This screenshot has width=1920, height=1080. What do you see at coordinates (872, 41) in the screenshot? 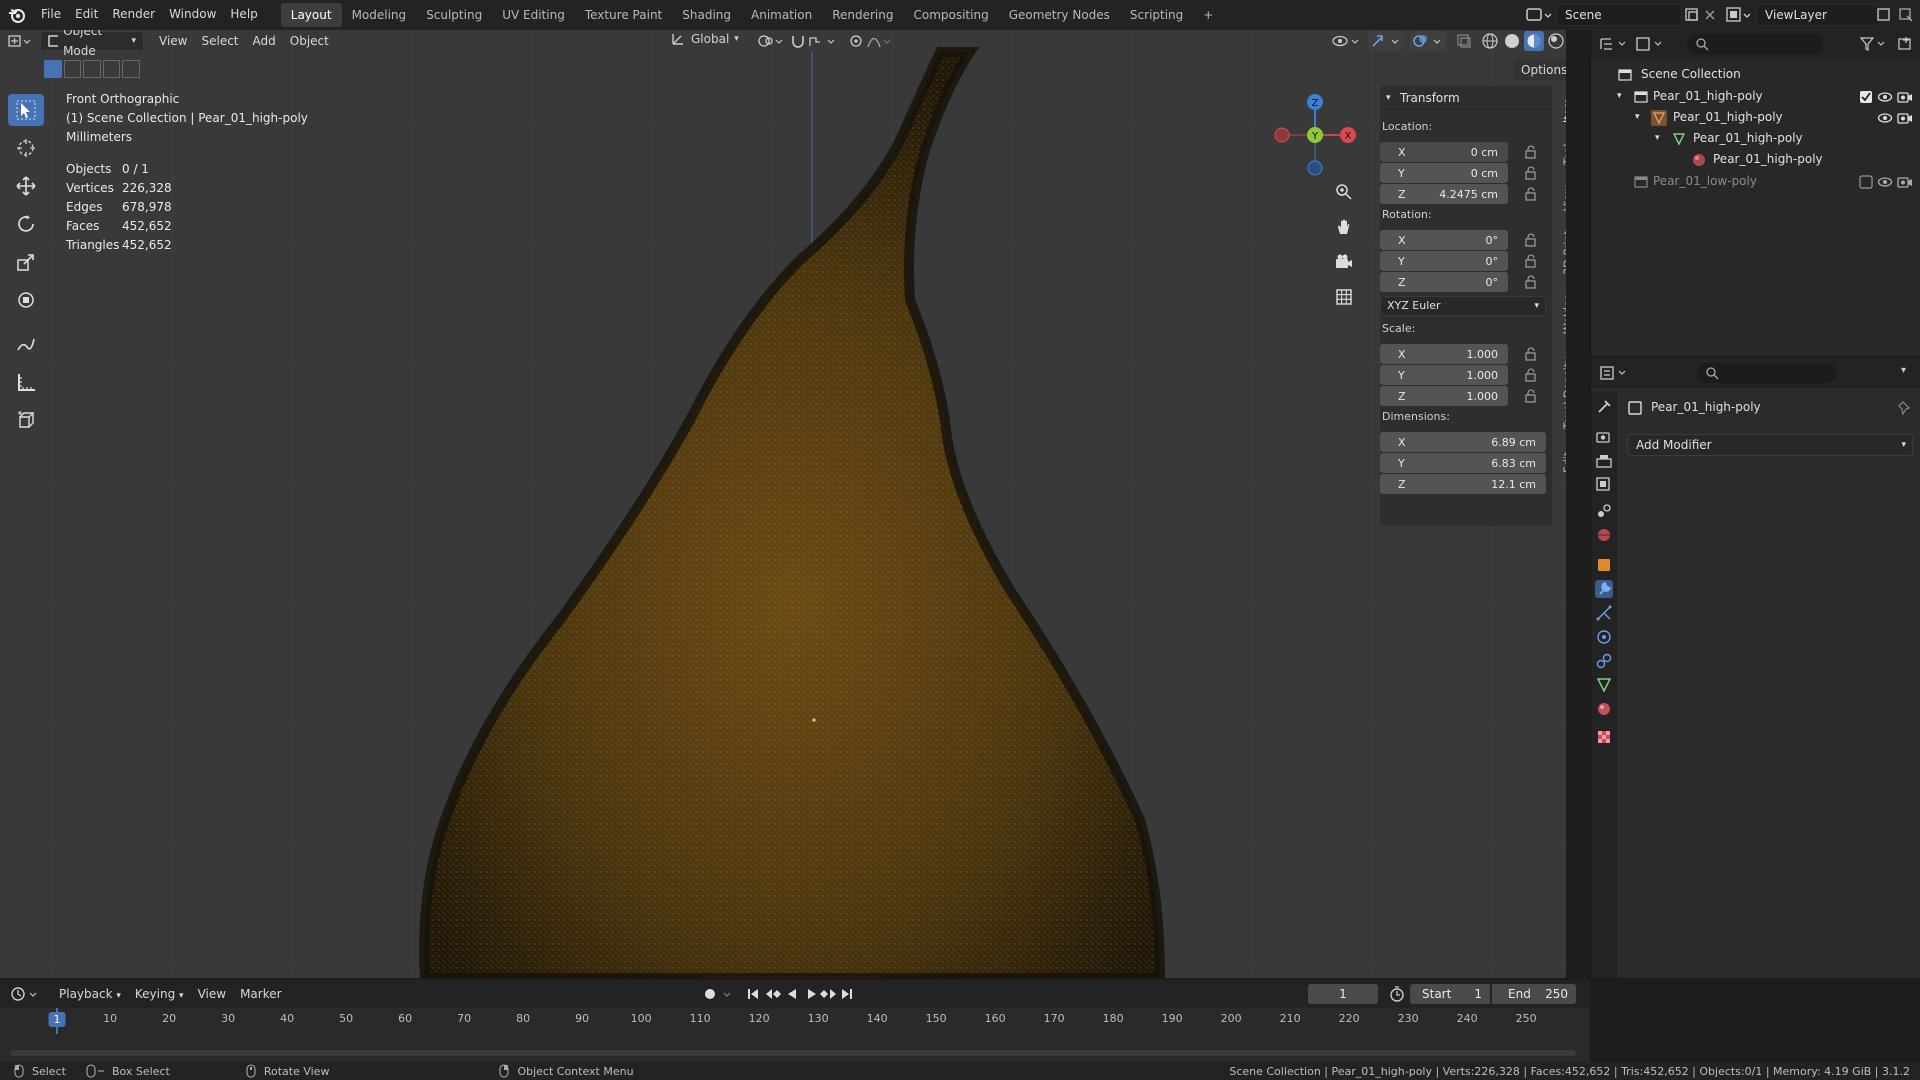
I see `proportional-editing-icon` at bounding box center [872, 41].